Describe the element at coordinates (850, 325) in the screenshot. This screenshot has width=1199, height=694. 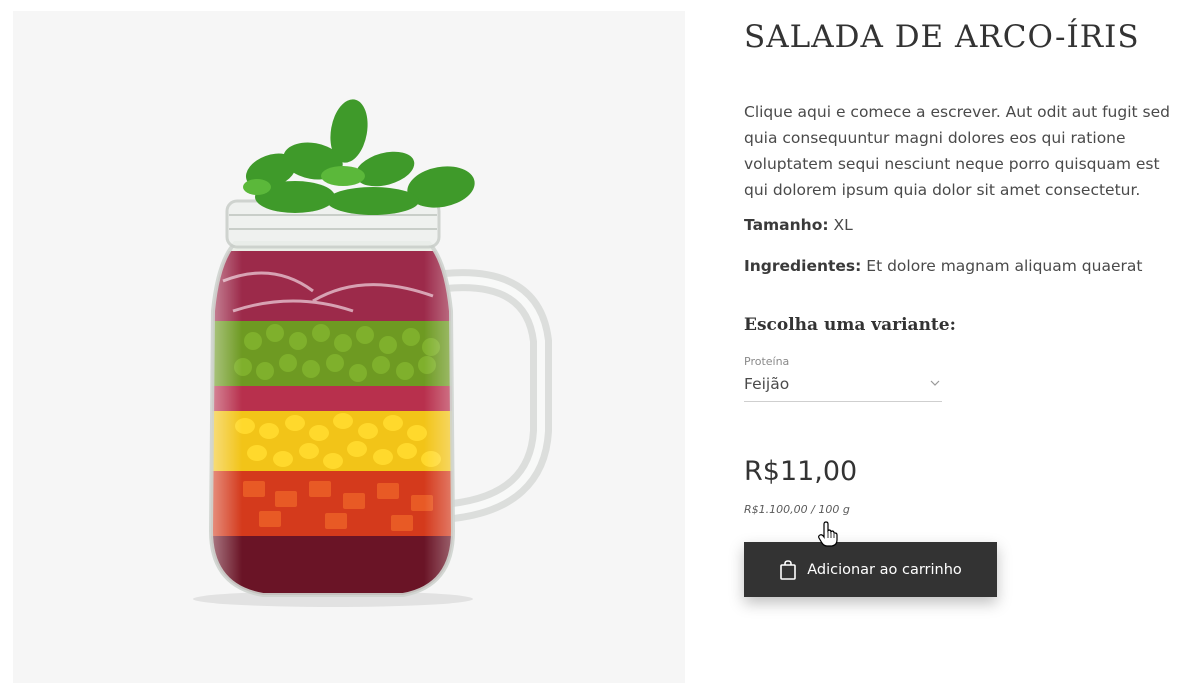
I see `variant-heading: Escolha uma variante:` at that location.